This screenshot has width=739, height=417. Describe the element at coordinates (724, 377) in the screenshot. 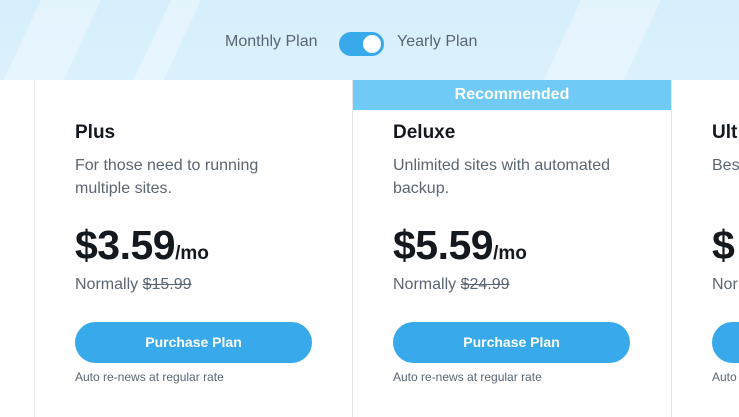

I see `renew-note: Auto` at that location.